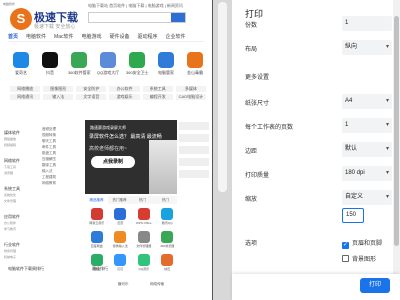 Image resolution: width=400 pixels, height=300 pixels. What do you see at coordinates (55, 27) in the screenshot?
I see `logo-tagline: 极速下载 安全放心` at bounding box center [55, 27].